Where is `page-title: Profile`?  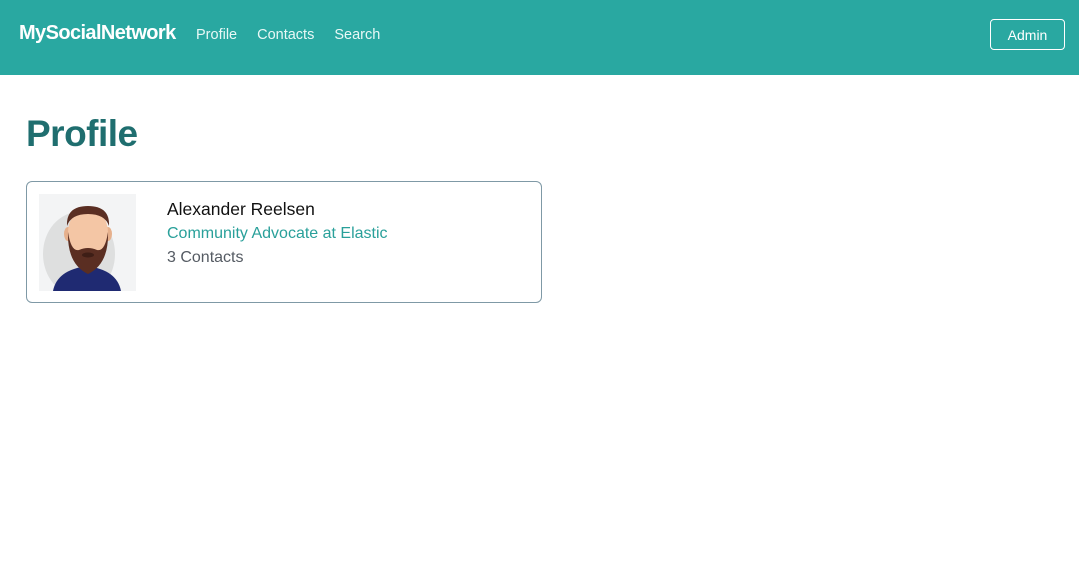
page-title: Profile is located at coordinates (82, 133).